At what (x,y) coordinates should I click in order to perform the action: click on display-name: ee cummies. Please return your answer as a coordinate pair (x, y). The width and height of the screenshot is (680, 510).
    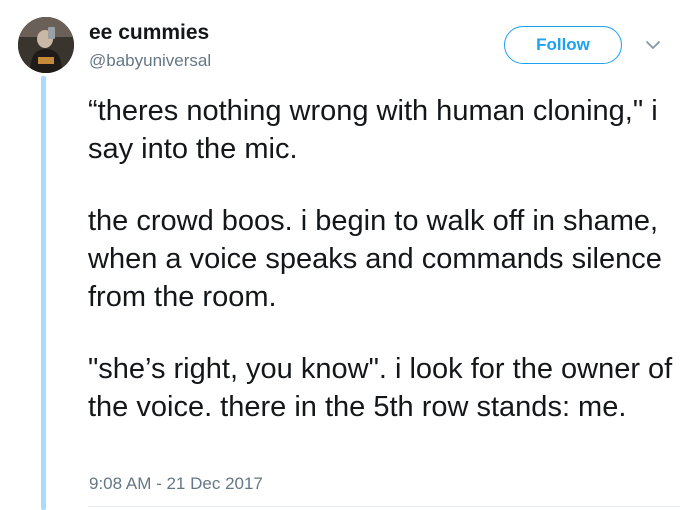
    Looking at the image, I should click on (149, 33).